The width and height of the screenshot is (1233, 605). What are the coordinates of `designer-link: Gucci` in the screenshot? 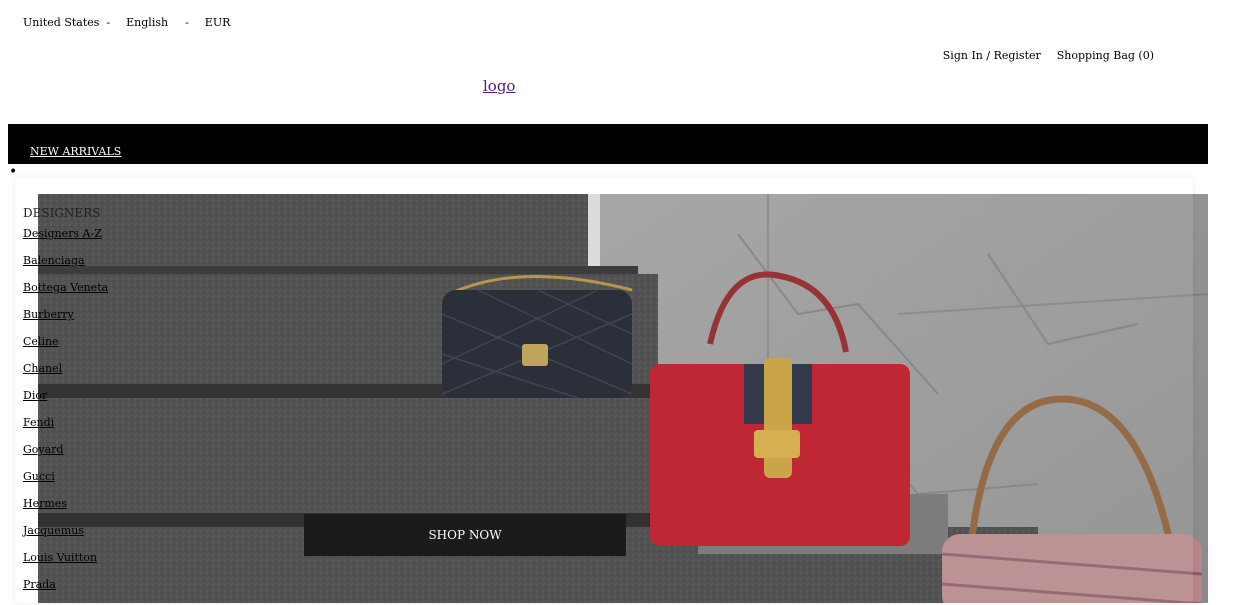 It's located at (65, 483).